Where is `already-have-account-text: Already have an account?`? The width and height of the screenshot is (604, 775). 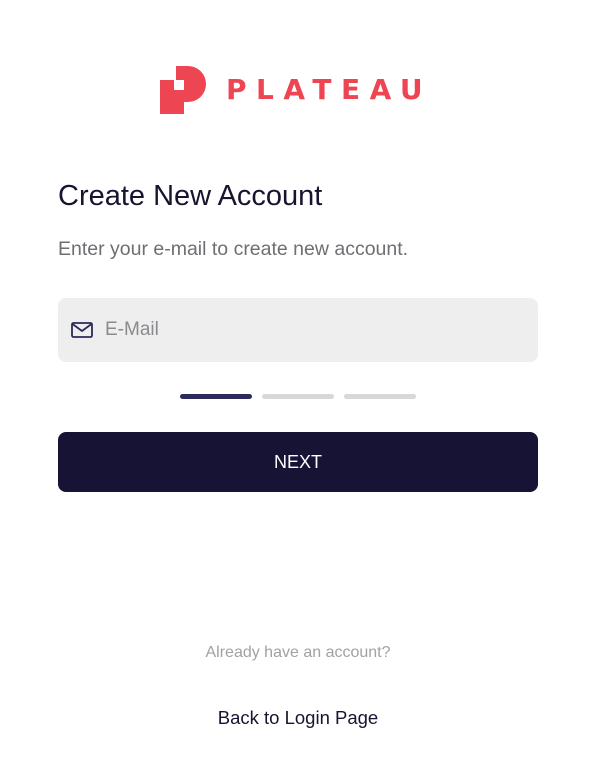
already-have-account-text: Already have an account? is located at coordinates (298, 652).